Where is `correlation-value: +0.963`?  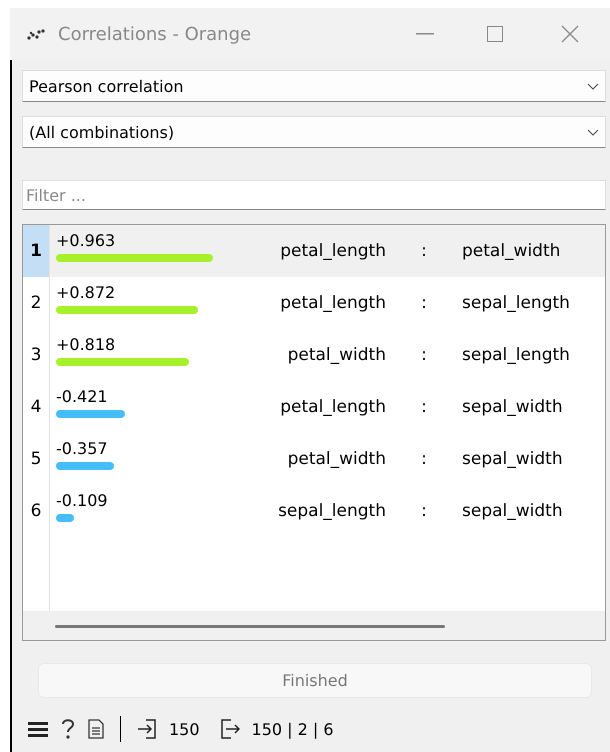
correlation-value: +0.963 is located at coordinates (86, 240).